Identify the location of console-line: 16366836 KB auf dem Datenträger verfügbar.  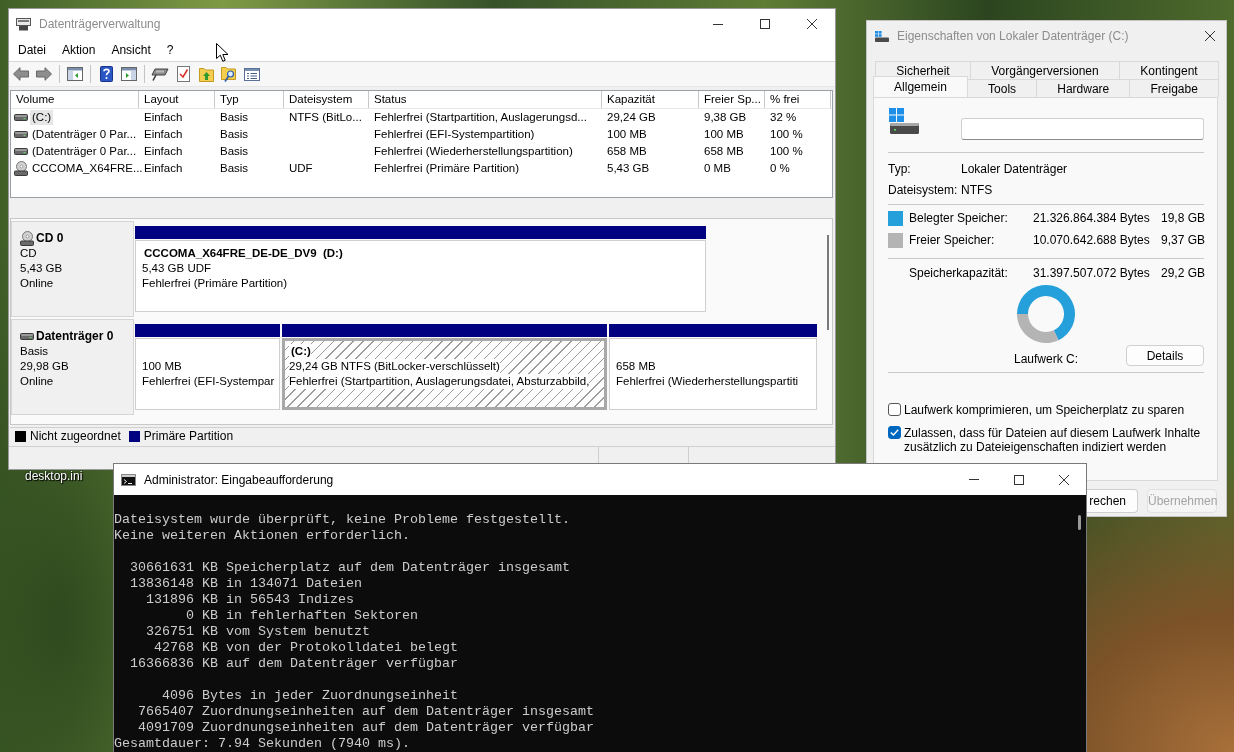
(293, 664).